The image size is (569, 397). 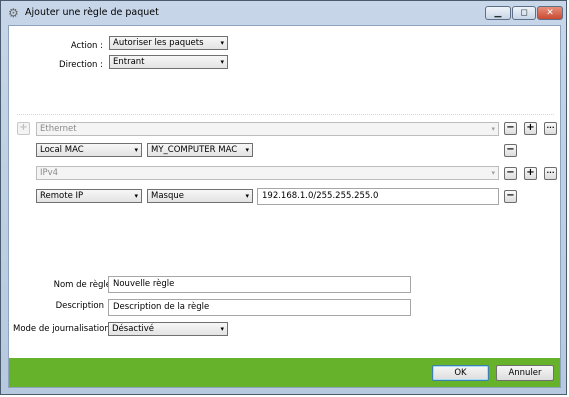 What do you see at coordinates (510, 150) in the screenshot?
I see `remove-mac-button: −` at bounding box center [510, 150].